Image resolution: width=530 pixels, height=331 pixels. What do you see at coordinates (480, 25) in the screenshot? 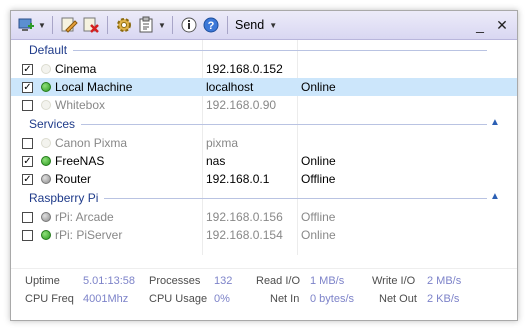
I see `minimize-button: _` at bounding box center [480, 25].